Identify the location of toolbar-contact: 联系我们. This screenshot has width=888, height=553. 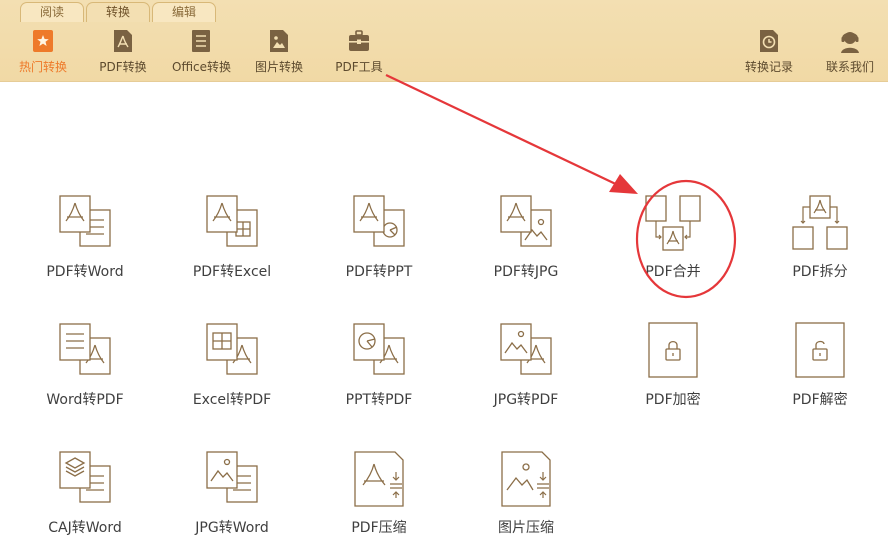
(850, 52).